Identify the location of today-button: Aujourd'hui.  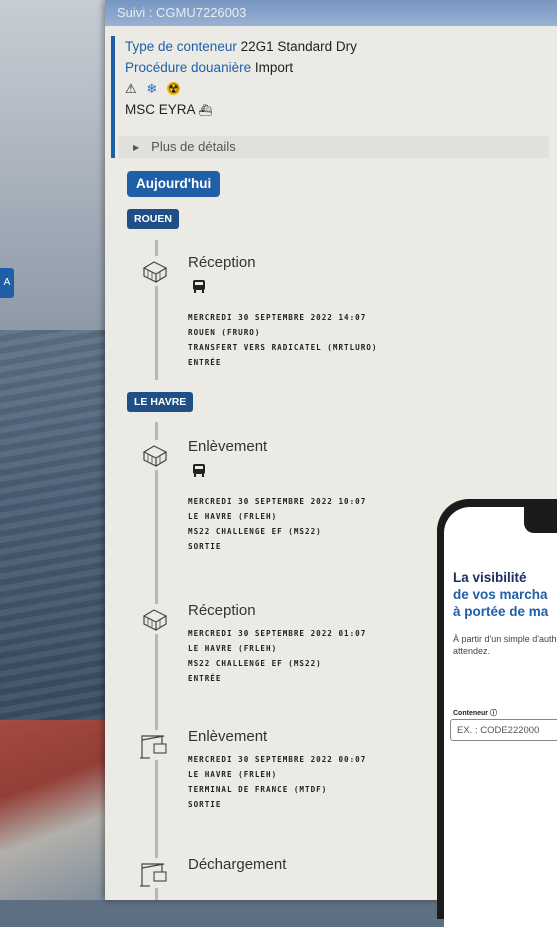
(174, 184).